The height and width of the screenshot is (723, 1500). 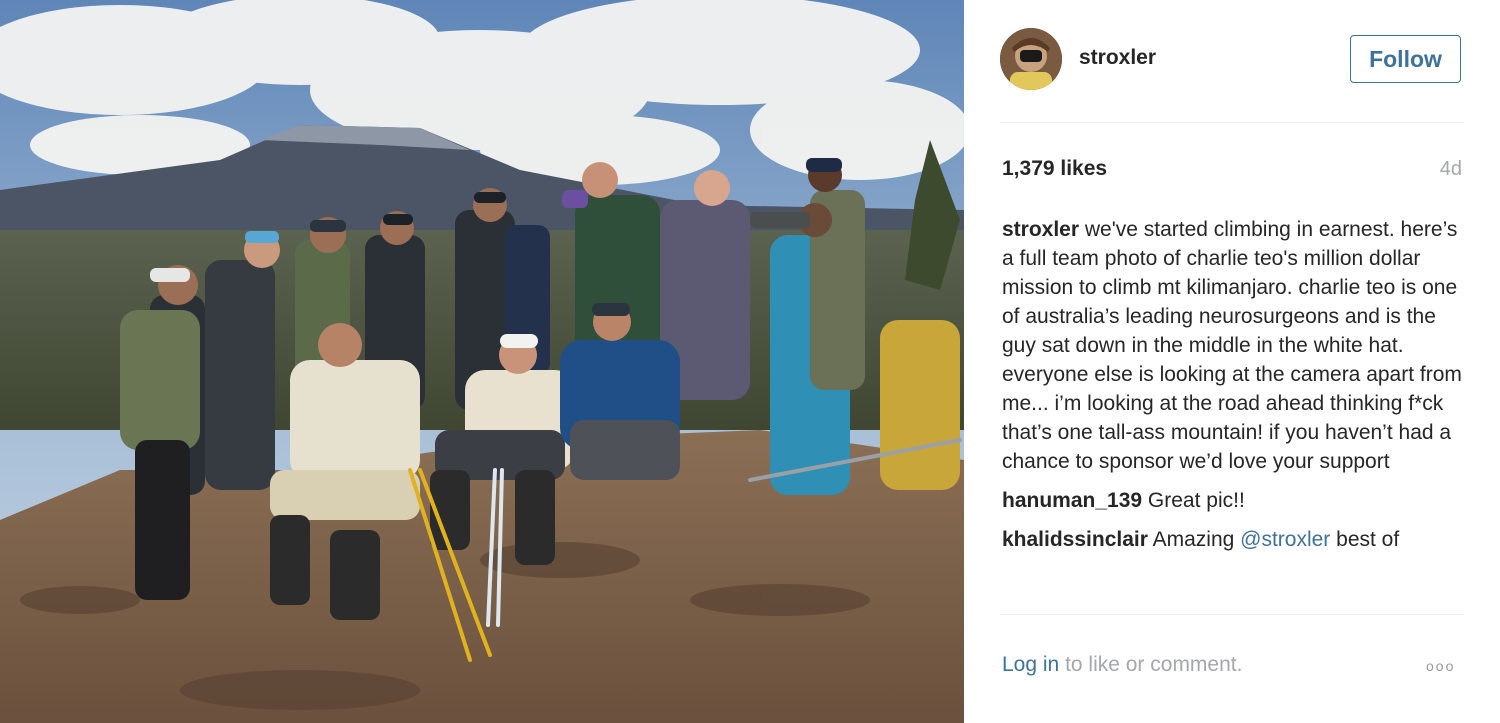 What do you see at coordinates (1196, 500) in the screenshot?
I see `comment-text: Great pic!!` at bounding box center [1196, 500].